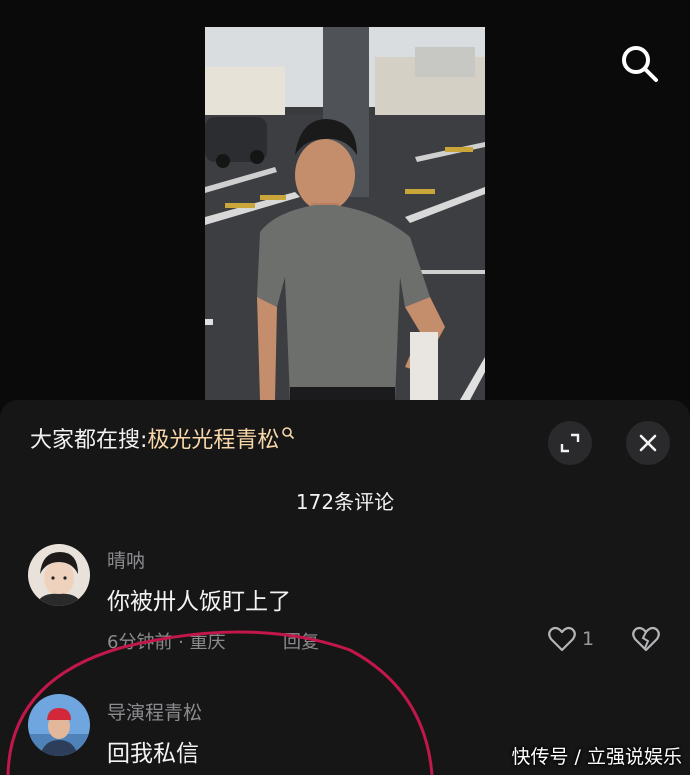 Image resolution: width=690 pixels, height=775 pixels. I want to click on comment-meta: 6分钟前 · 重庆, so click(166, 642).